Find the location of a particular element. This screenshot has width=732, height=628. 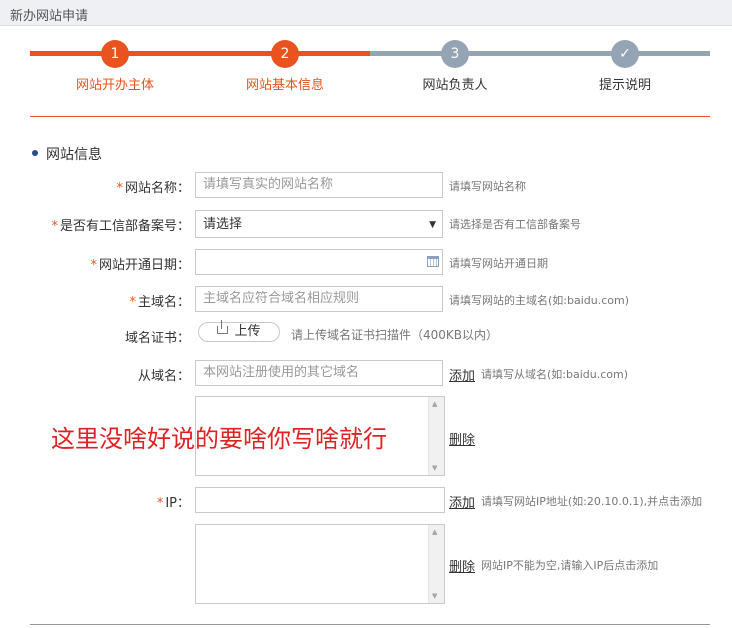

upload-icon is located at coordinates (223, 327).